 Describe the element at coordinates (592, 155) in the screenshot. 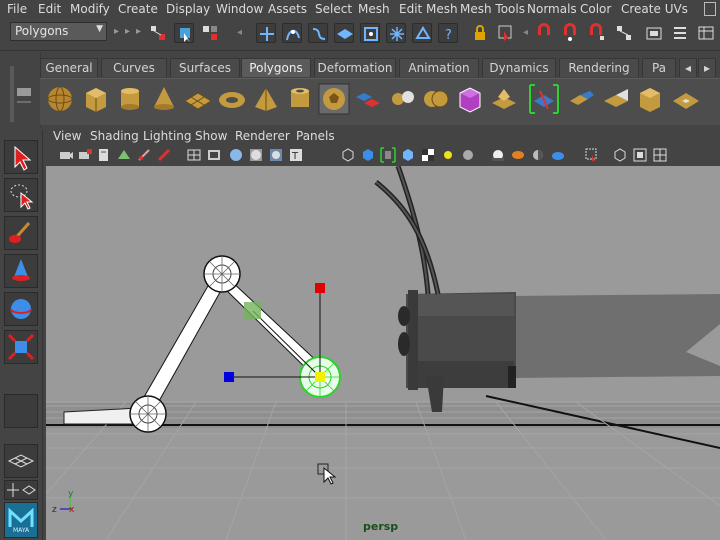

I see `select-camera-icon` at that location.